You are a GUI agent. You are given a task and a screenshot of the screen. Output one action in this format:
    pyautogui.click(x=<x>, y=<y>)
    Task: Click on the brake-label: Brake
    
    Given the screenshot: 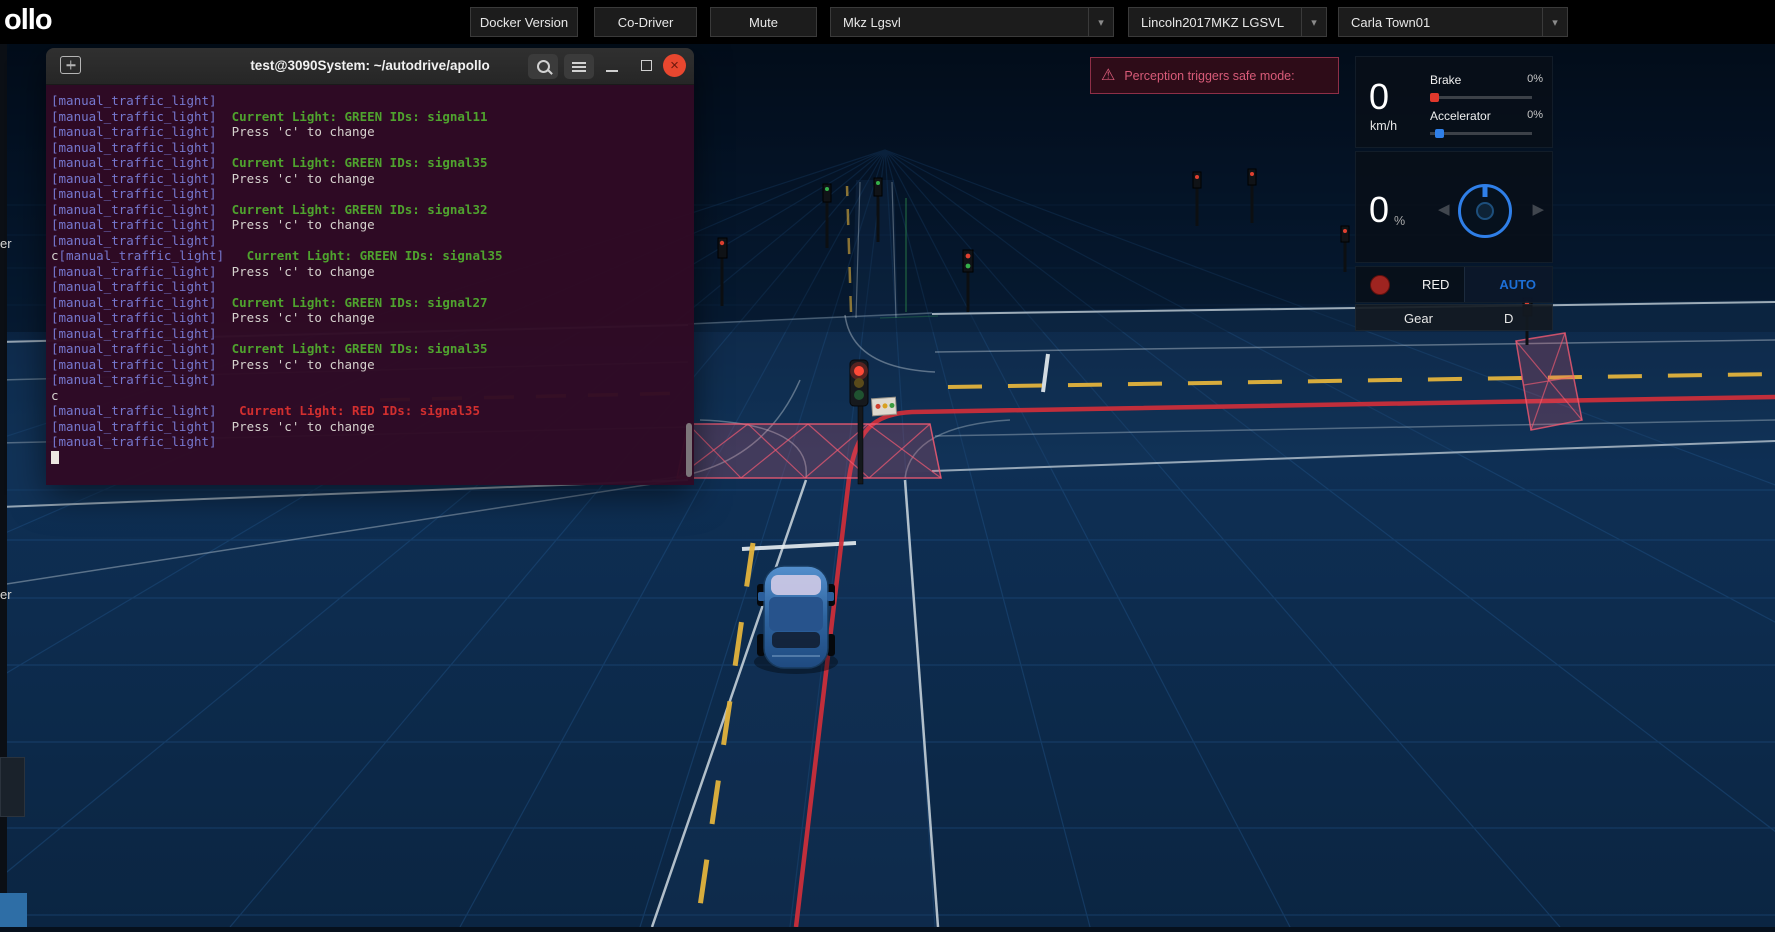 What is the action you would take?
    pyautogui.click(x=1446, y=80)
    